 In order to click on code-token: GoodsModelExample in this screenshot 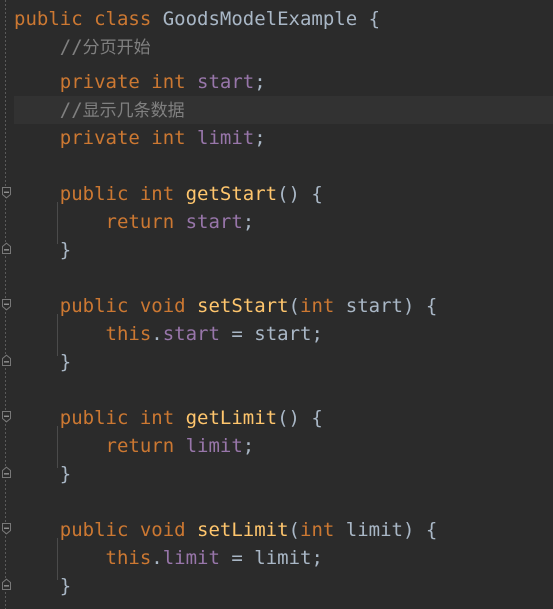, I will do `click(260, 19)`.